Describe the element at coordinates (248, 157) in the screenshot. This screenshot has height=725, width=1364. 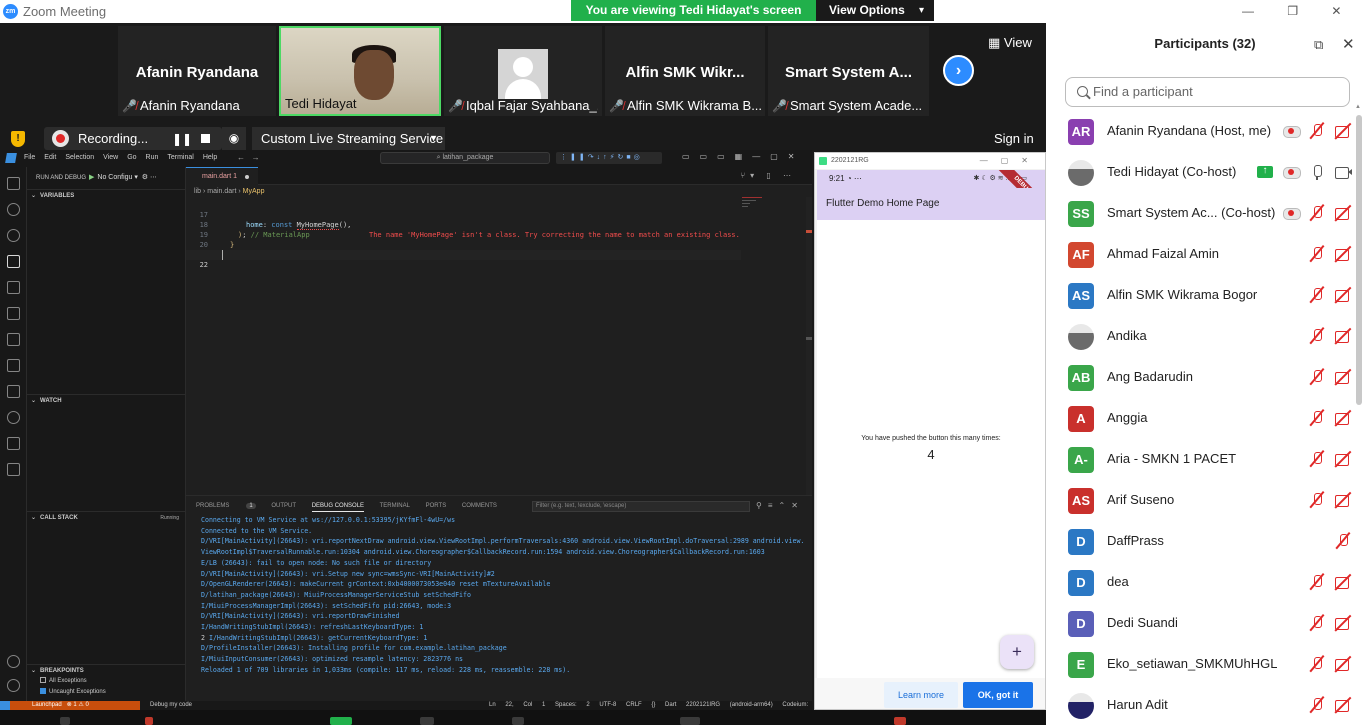
I see `nav-arrows: ← →` at that location.